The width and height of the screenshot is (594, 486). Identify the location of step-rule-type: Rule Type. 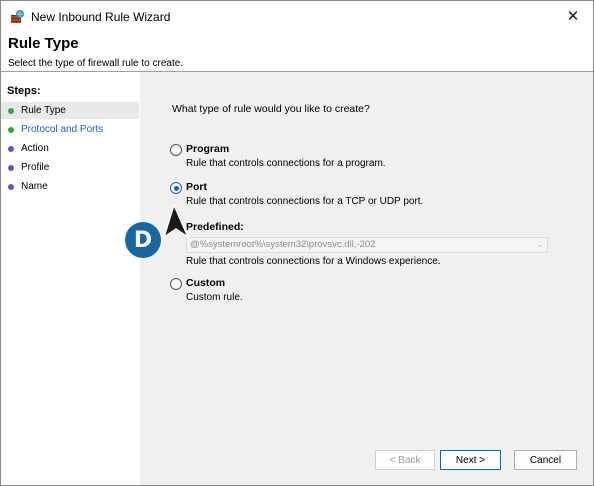
(70, 110).